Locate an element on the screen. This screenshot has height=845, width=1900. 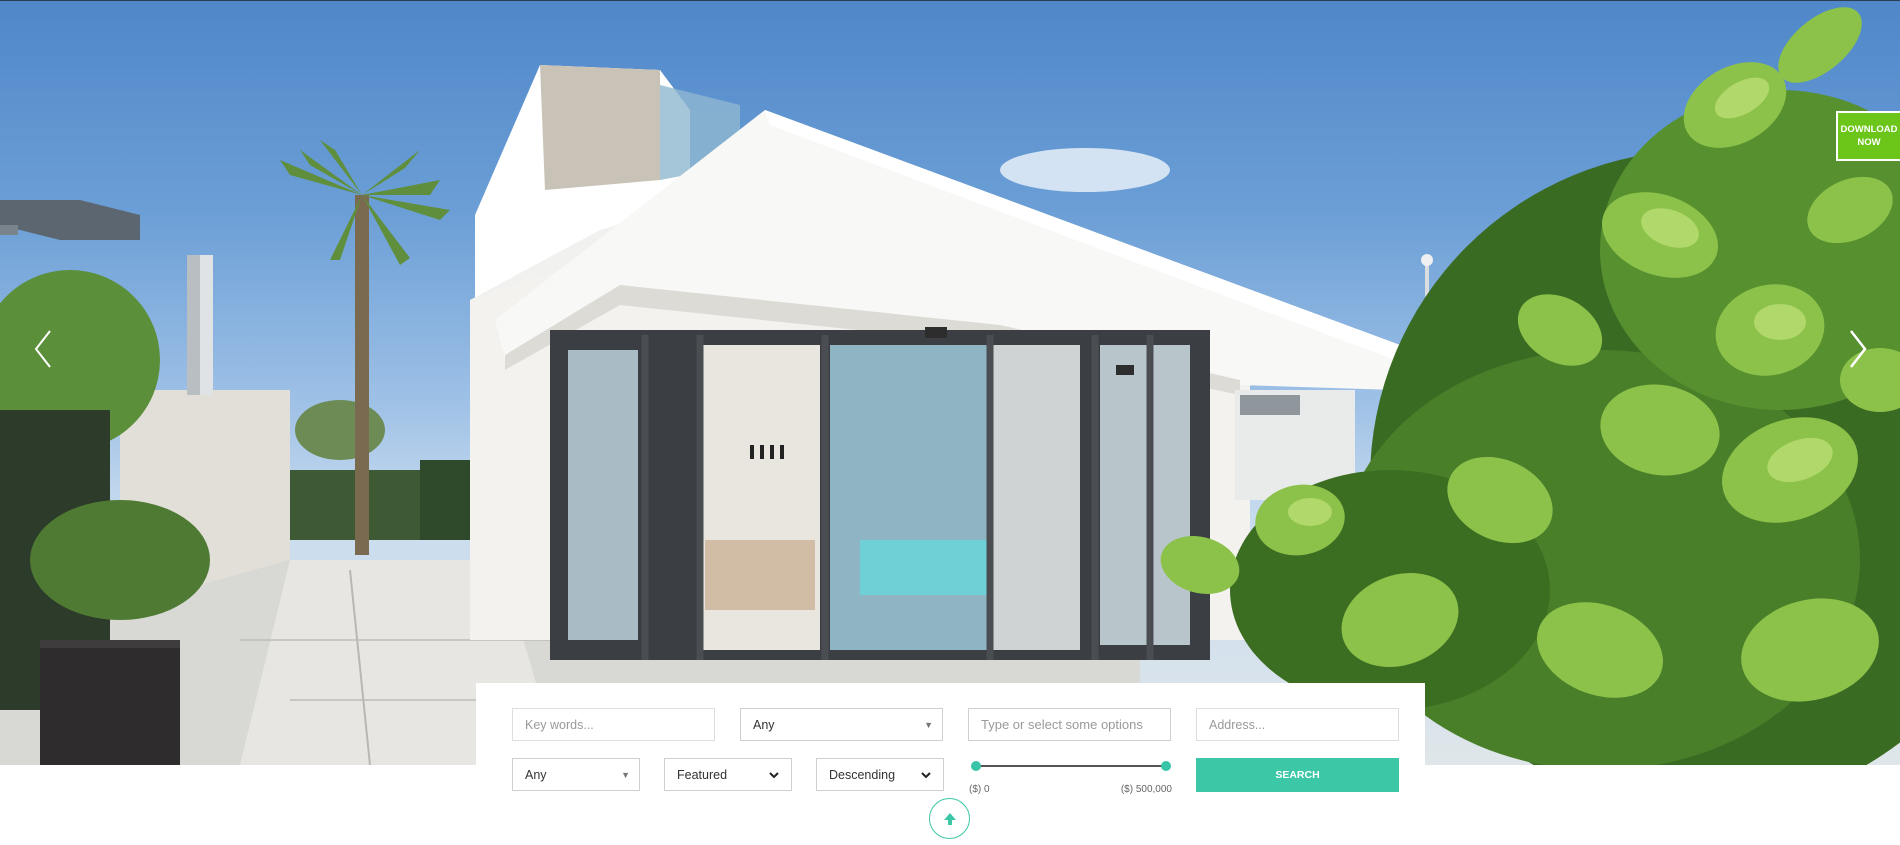
download-line-1: DOWNLOAD is located at coordinates (1869, 129).